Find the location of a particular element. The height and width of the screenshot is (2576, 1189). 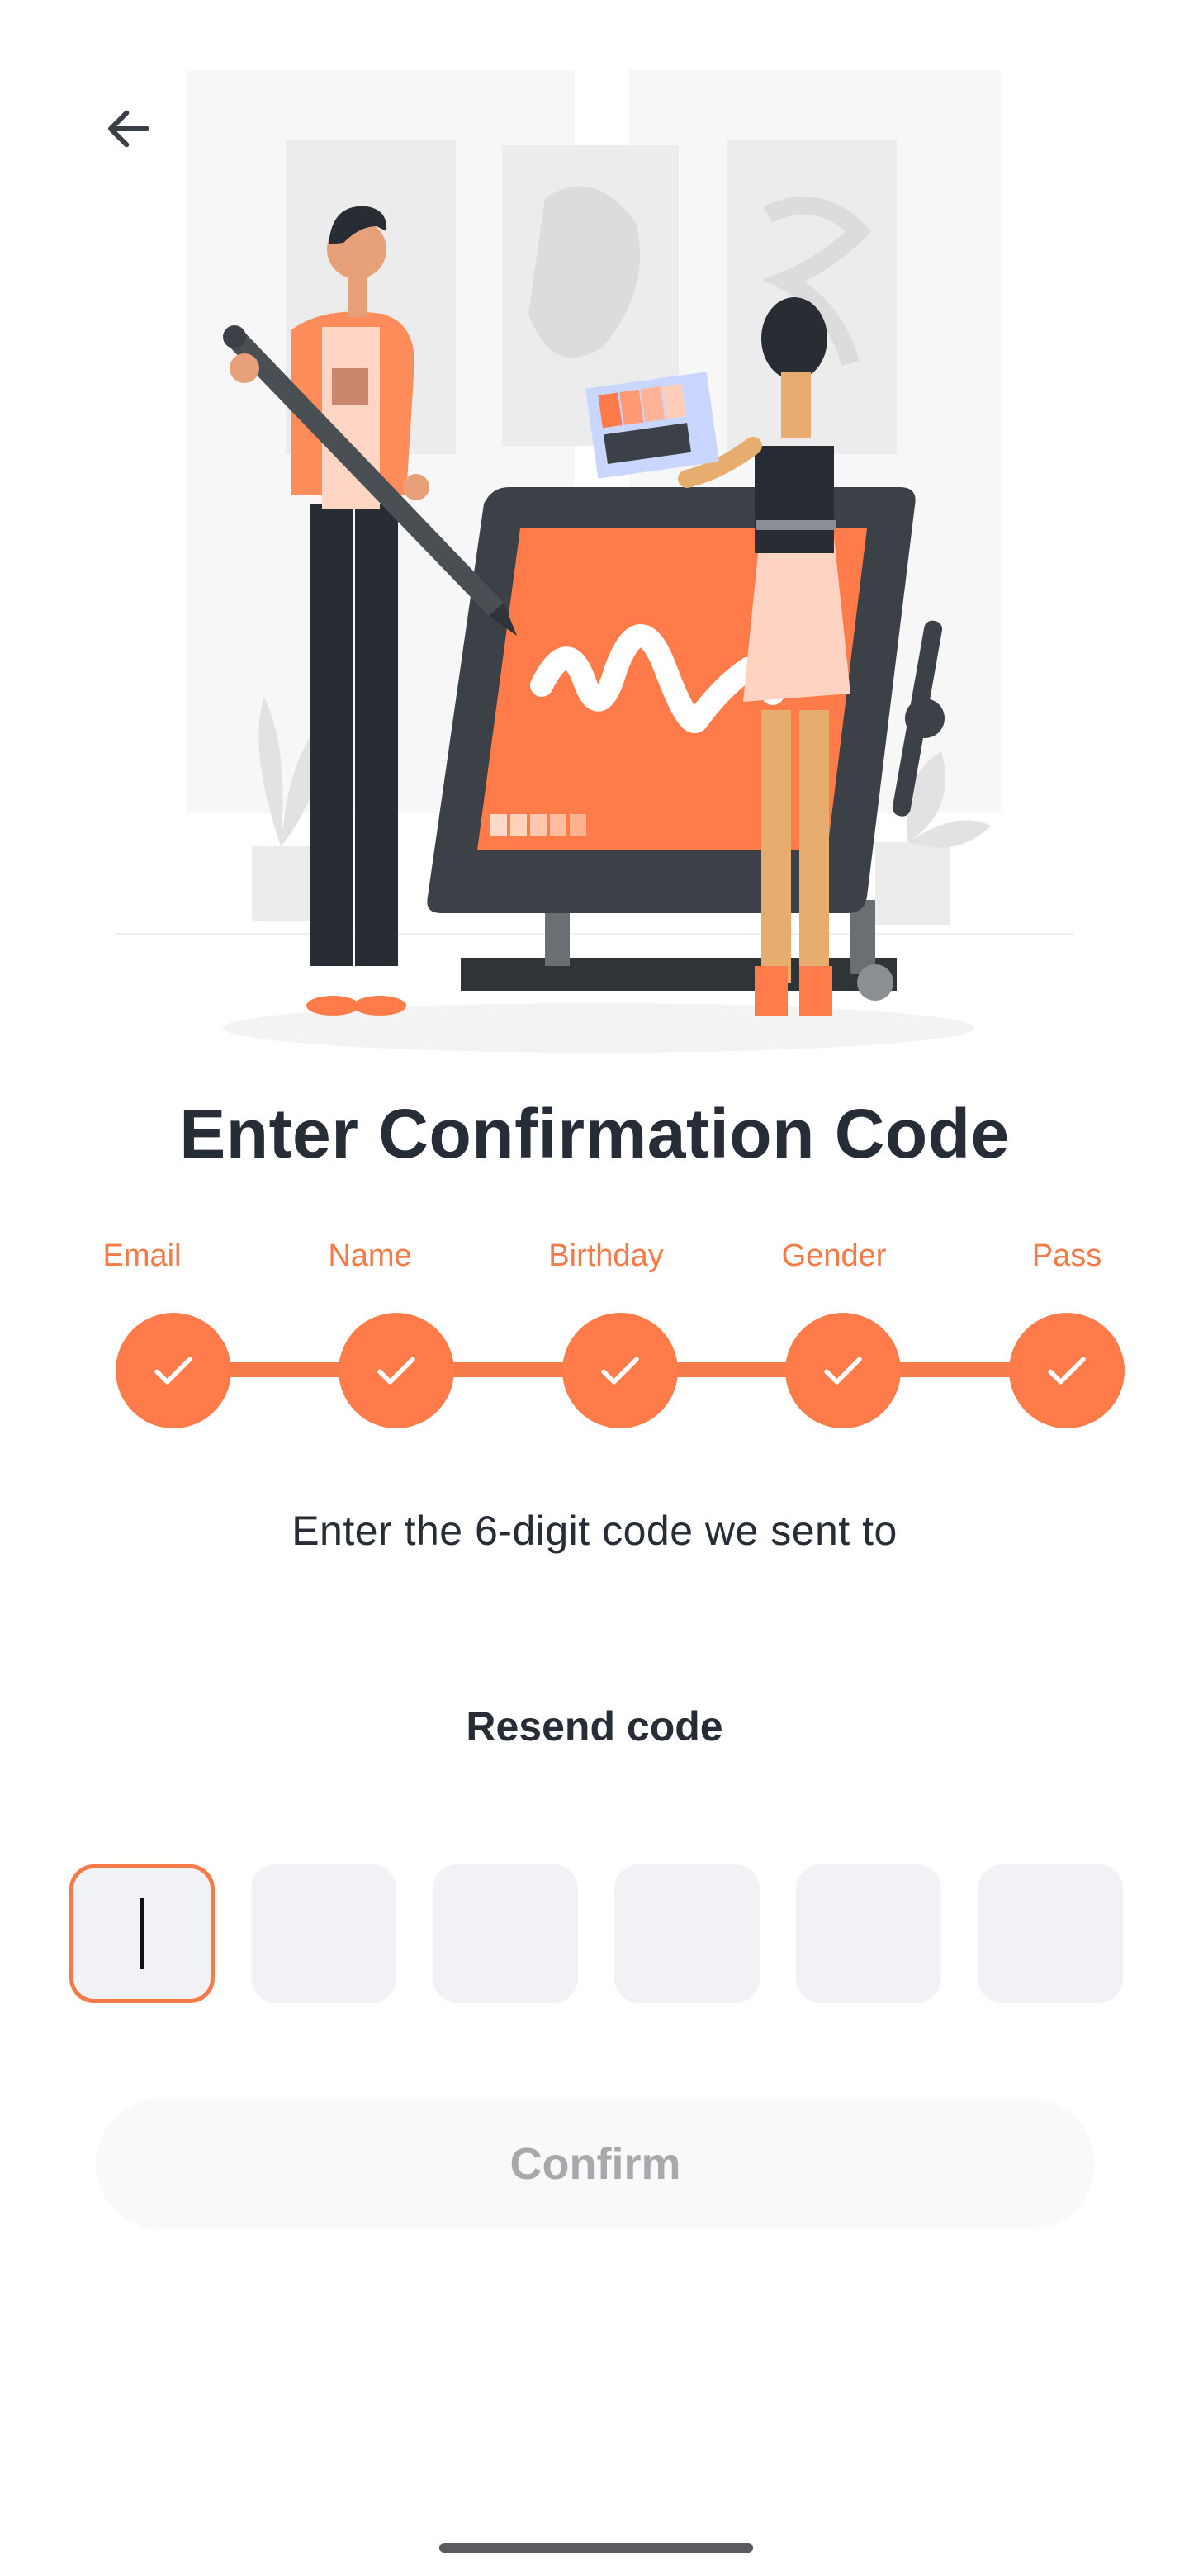

step-label-pass: Pass is located at coordinates (1066, 1255).